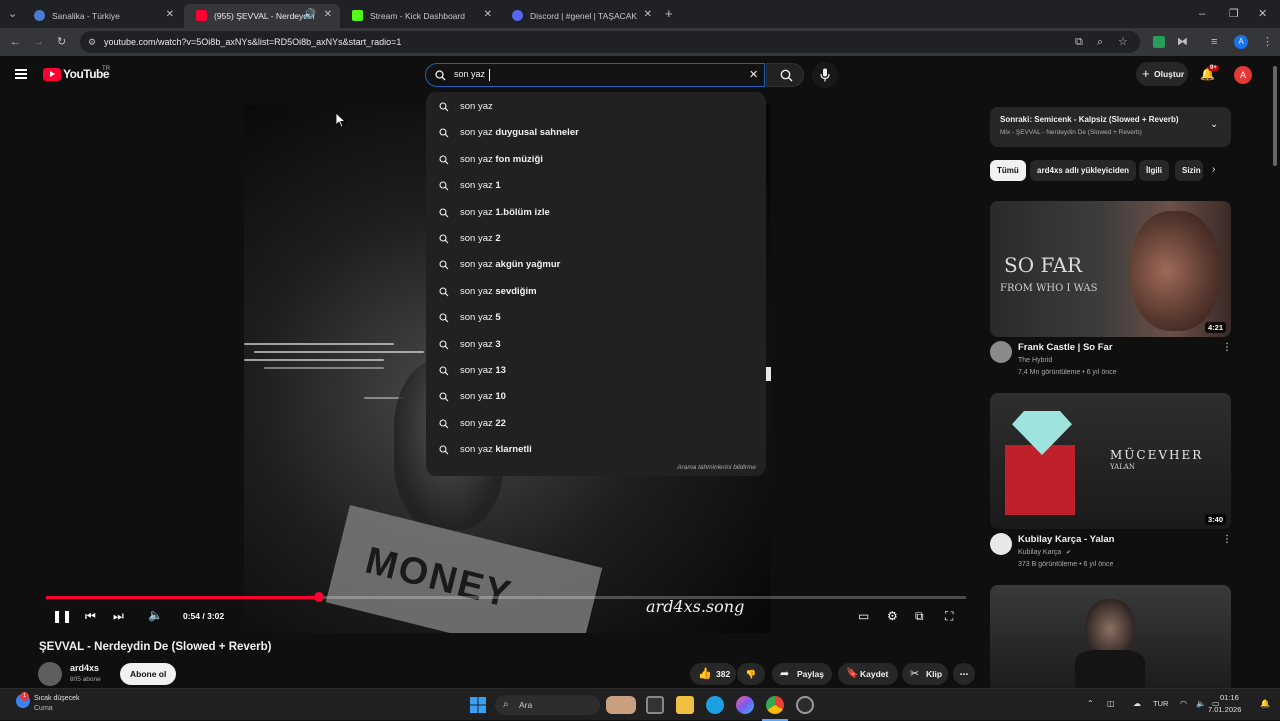 This screenshot has width=1280, height=721. What do you see at coordinates (596, 239) in the screenshot?
I see `search-suggestion: son yaz 2` at bounding box center [596, 239].